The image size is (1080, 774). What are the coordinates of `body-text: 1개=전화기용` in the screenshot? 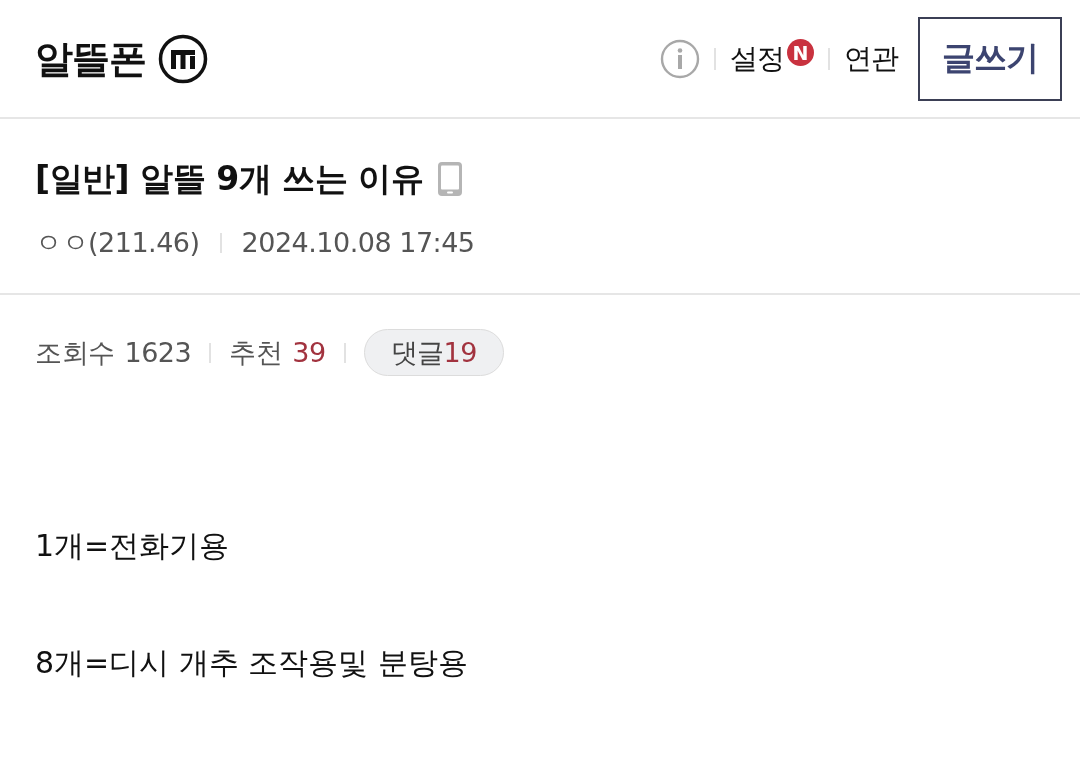 It's located at (133, 546).